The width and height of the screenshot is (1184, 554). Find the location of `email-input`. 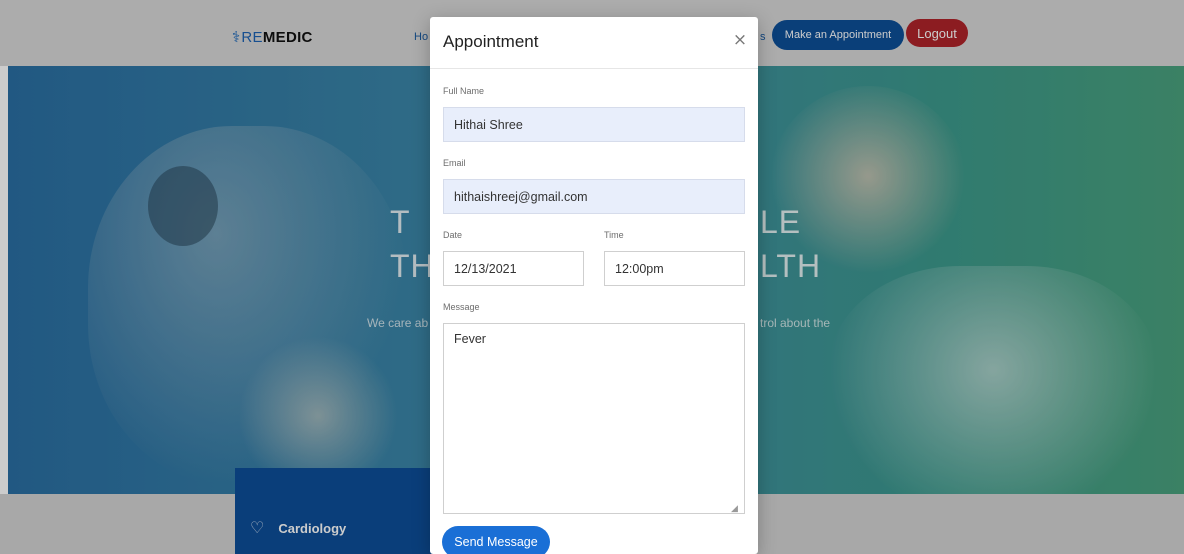

email-input is located at coordinates (594, 196).